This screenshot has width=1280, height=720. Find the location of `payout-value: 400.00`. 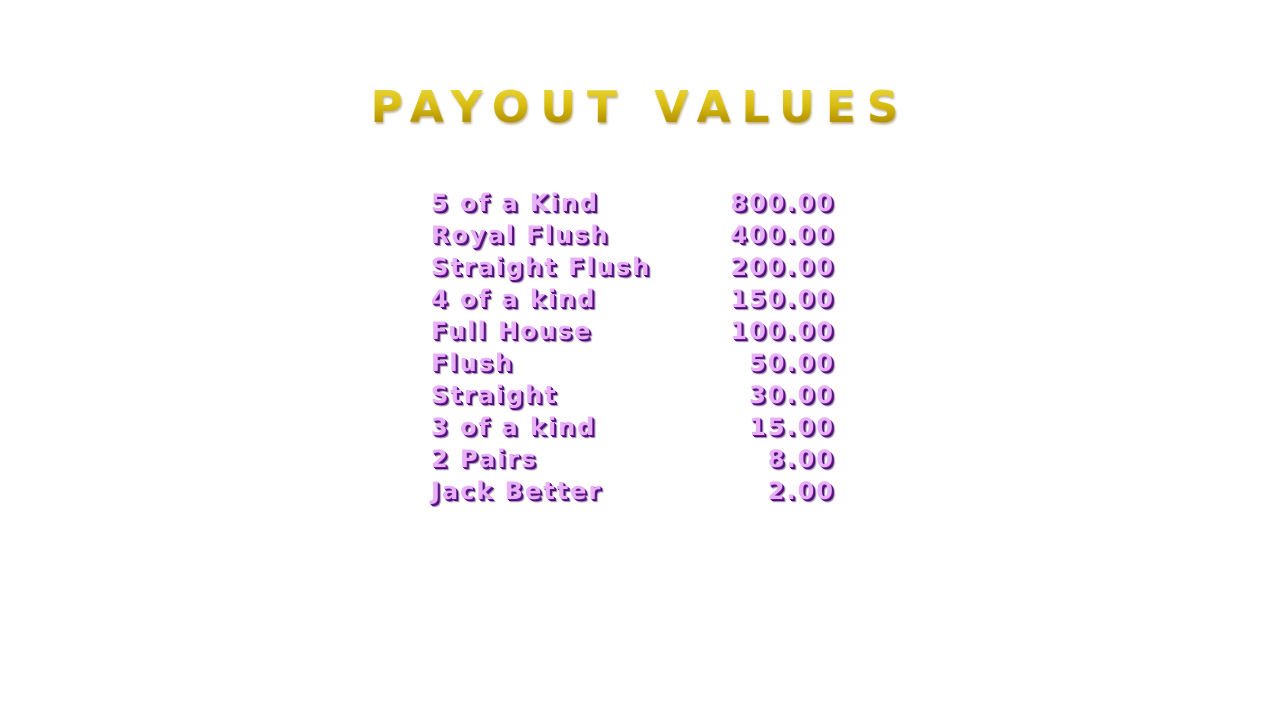

payout-value: 400.00 is located at coordinates (782, 235).